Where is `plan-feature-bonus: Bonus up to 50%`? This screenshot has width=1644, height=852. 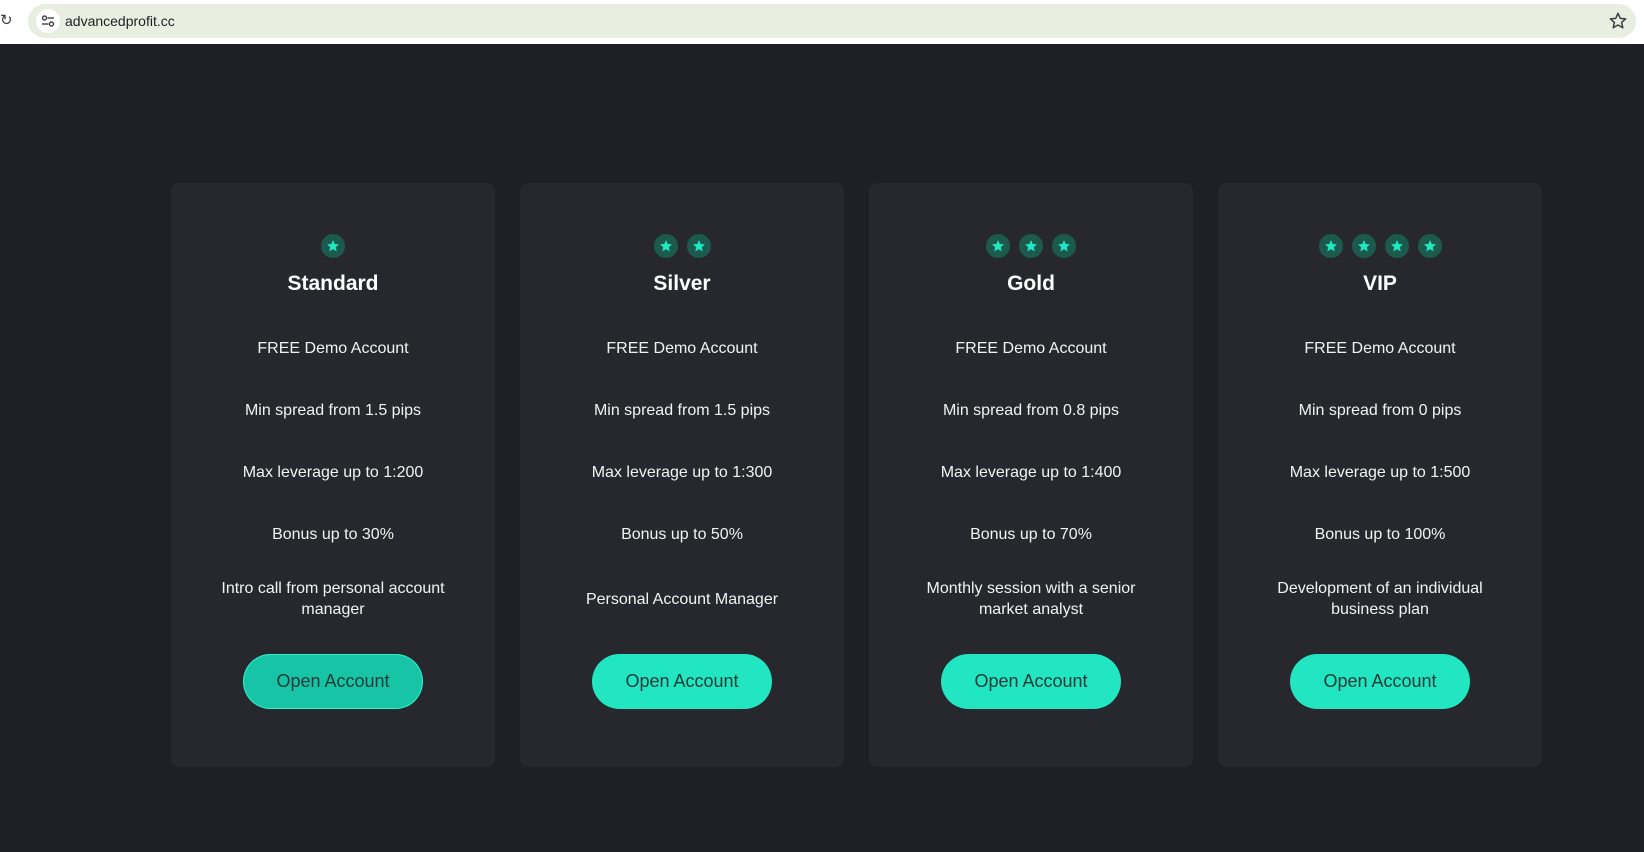 plan-feature-bonus: Bonus up to 50% is located at coordinates (682, 534).